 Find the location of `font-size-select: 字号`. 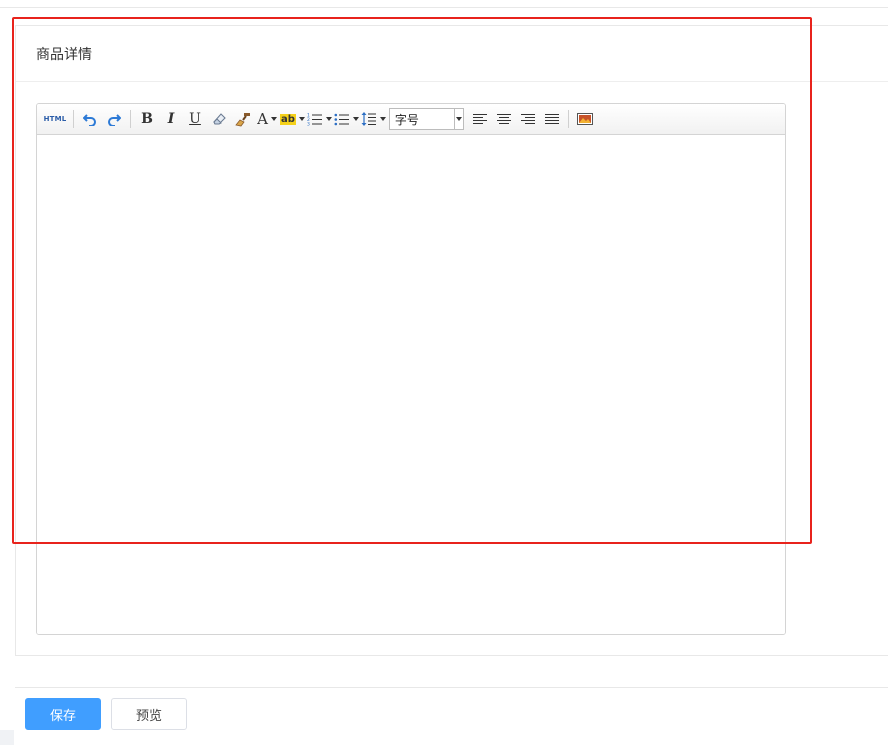

font-size-select: 字号 is located at coordinates (426, 119).